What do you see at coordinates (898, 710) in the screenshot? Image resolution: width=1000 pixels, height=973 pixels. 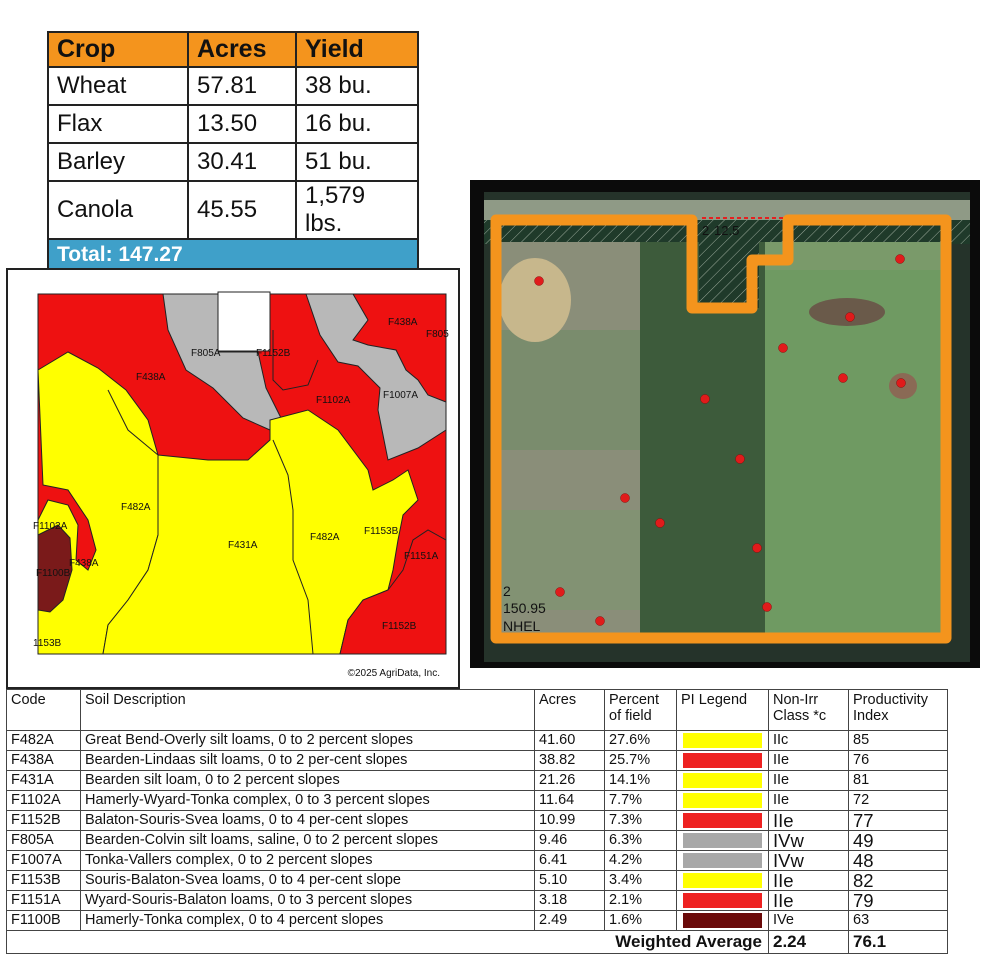 I see `index-header: Productivity Index` at bounding box center [898, 710].